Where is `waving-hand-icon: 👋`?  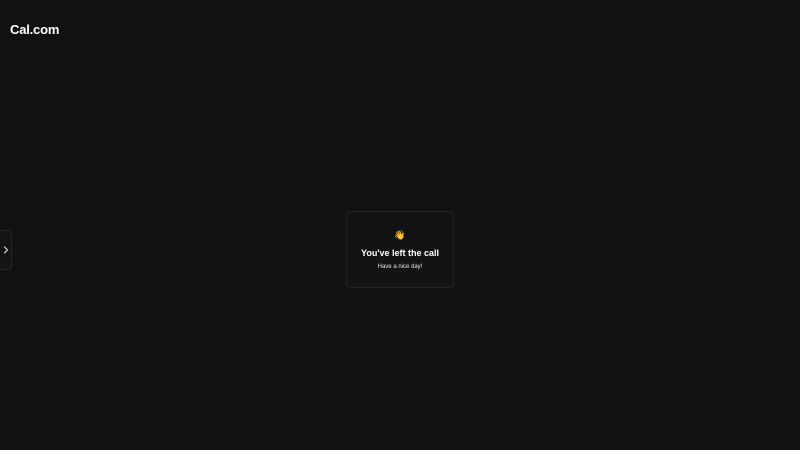
waving-hand-icon: 👋 is located at coordinates (400, 235).